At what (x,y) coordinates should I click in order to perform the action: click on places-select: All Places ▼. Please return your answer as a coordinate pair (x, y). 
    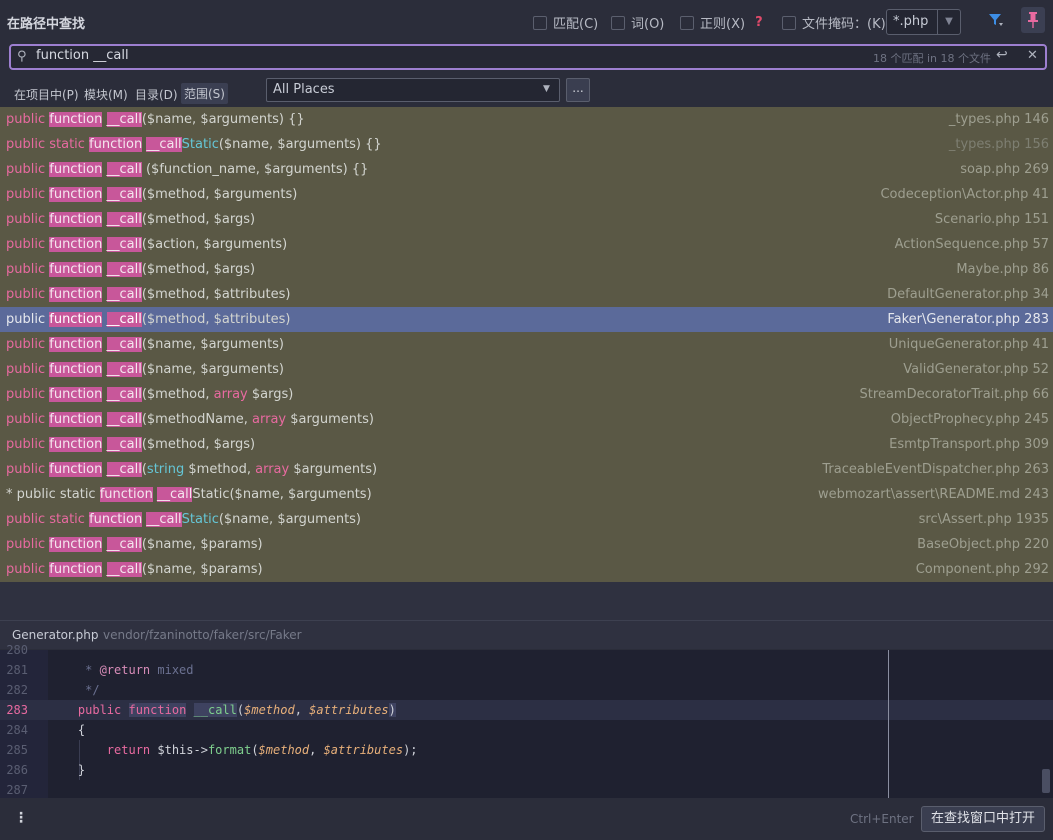
    Looking at the image, I should click on (413, 90).